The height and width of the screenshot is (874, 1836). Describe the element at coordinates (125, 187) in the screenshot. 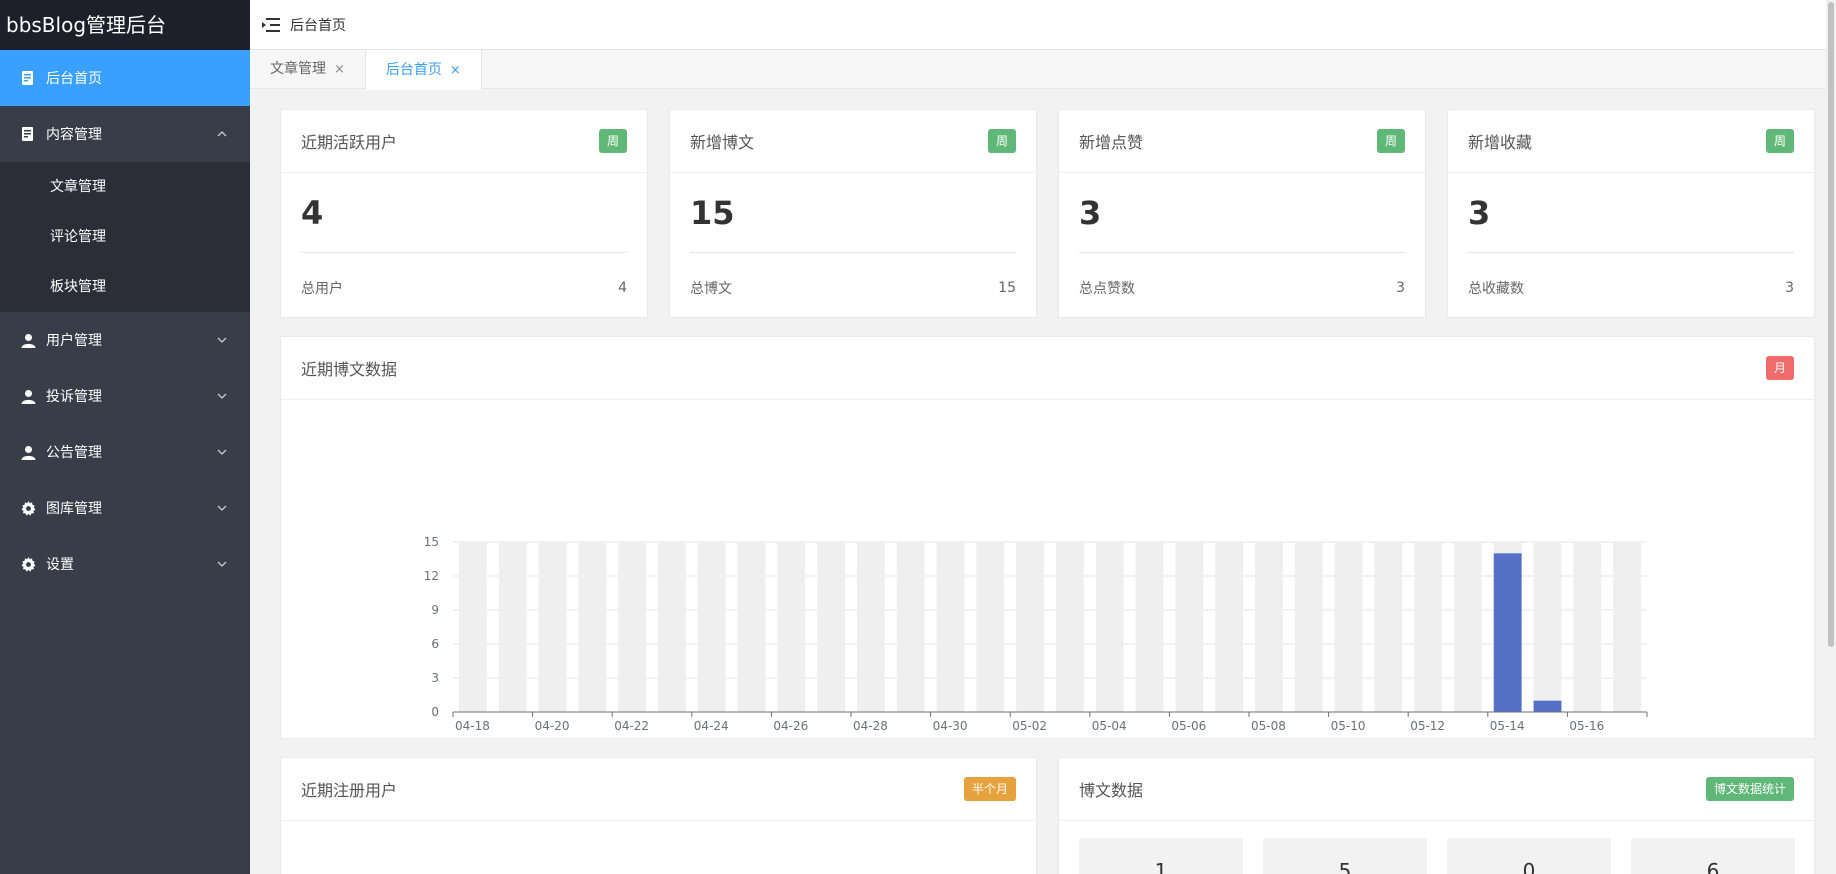

I see `sidebar-subitem-articles: 文章管理` at that location.